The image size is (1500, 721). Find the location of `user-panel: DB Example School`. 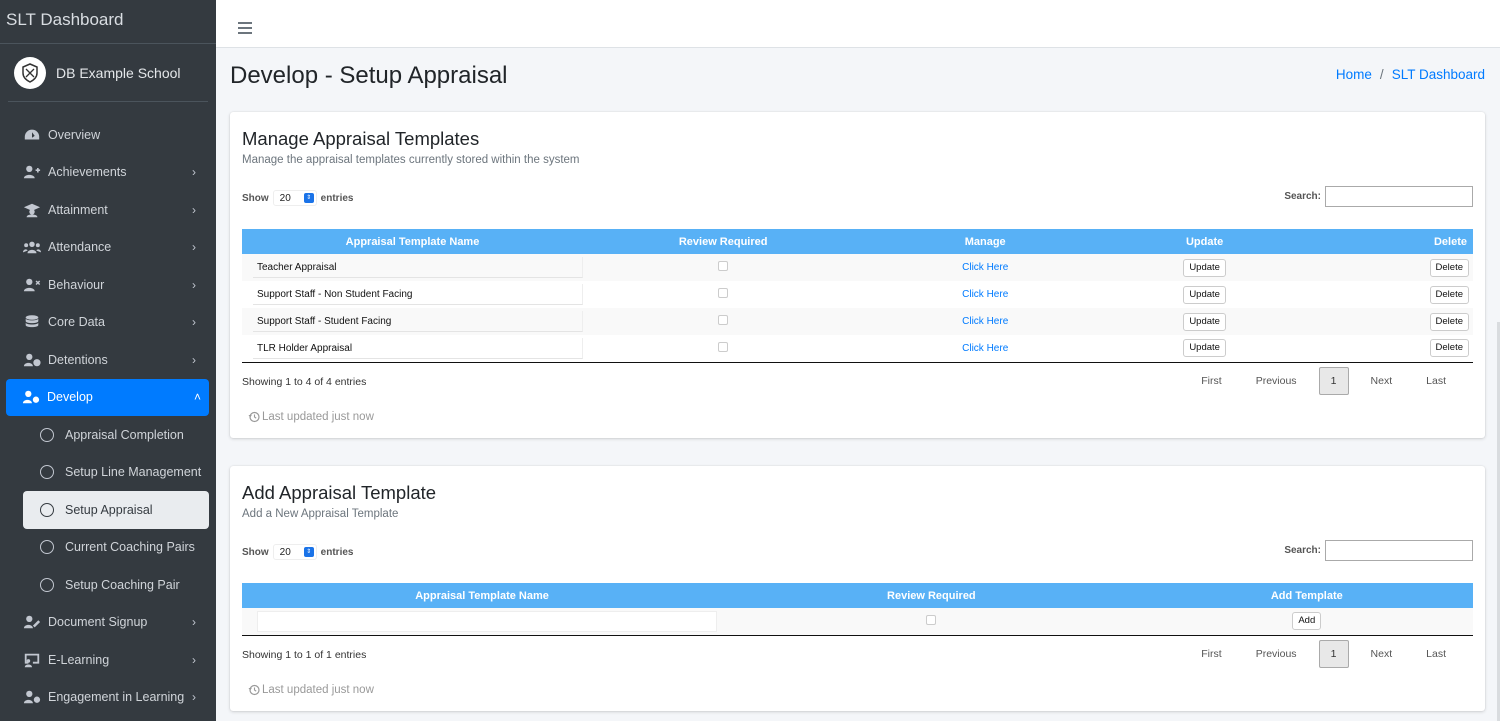

user-panel: DB Example School is located at coordinates (108, 73).